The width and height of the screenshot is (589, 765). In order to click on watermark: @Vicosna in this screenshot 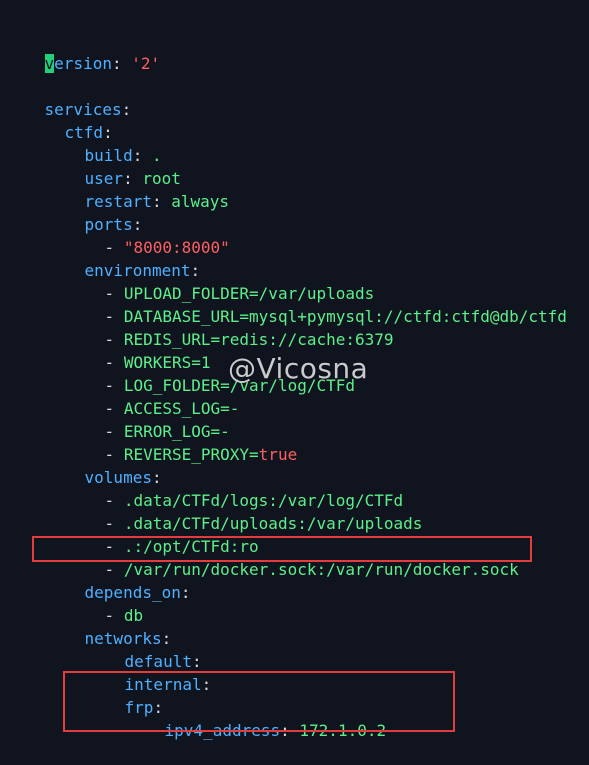, I will do `click(298, 368)`.